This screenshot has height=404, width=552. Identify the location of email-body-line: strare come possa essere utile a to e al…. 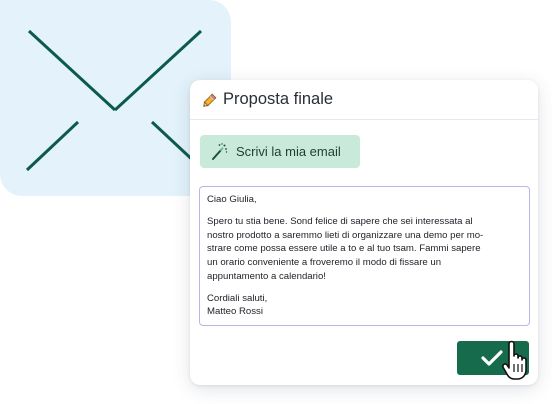
(344, 249).